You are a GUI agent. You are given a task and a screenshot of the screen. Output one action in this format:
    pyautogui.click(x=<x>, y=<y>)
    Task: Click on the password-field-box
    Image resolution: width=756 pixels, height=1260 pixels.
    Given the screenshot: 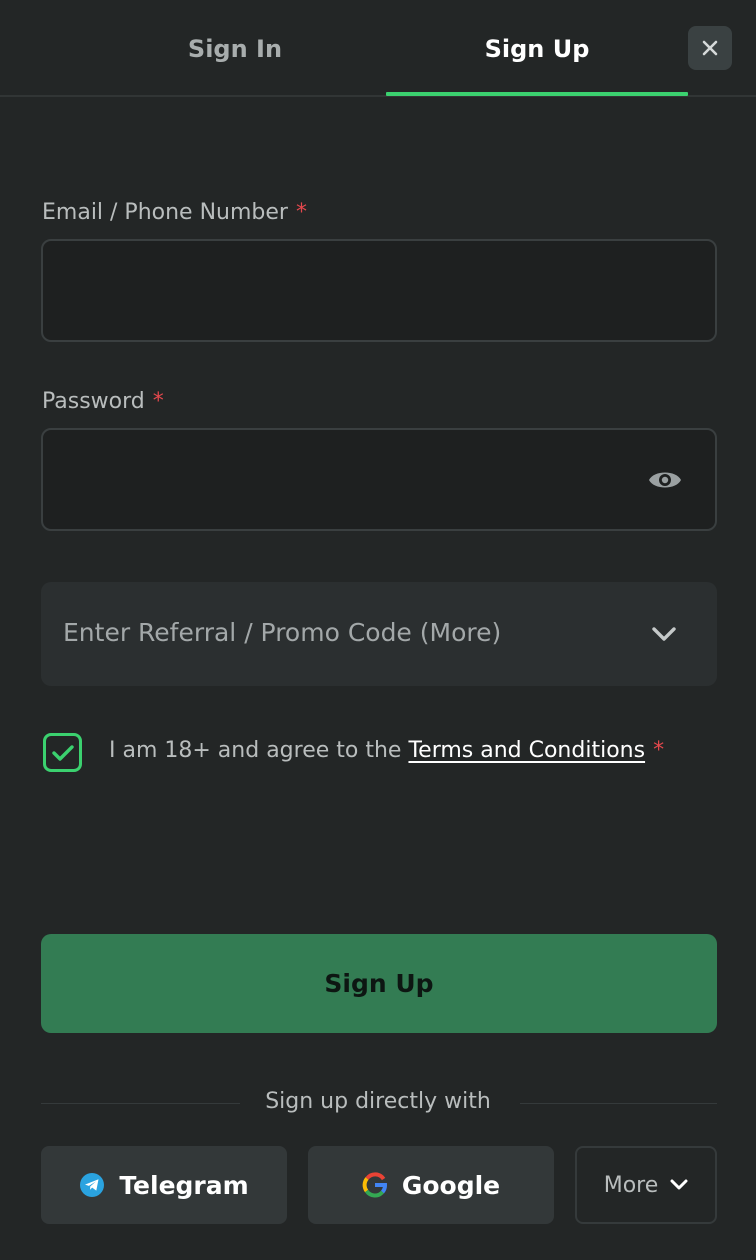 What is the action you would take?
    pyautogui.click(x=379, y=479)
    